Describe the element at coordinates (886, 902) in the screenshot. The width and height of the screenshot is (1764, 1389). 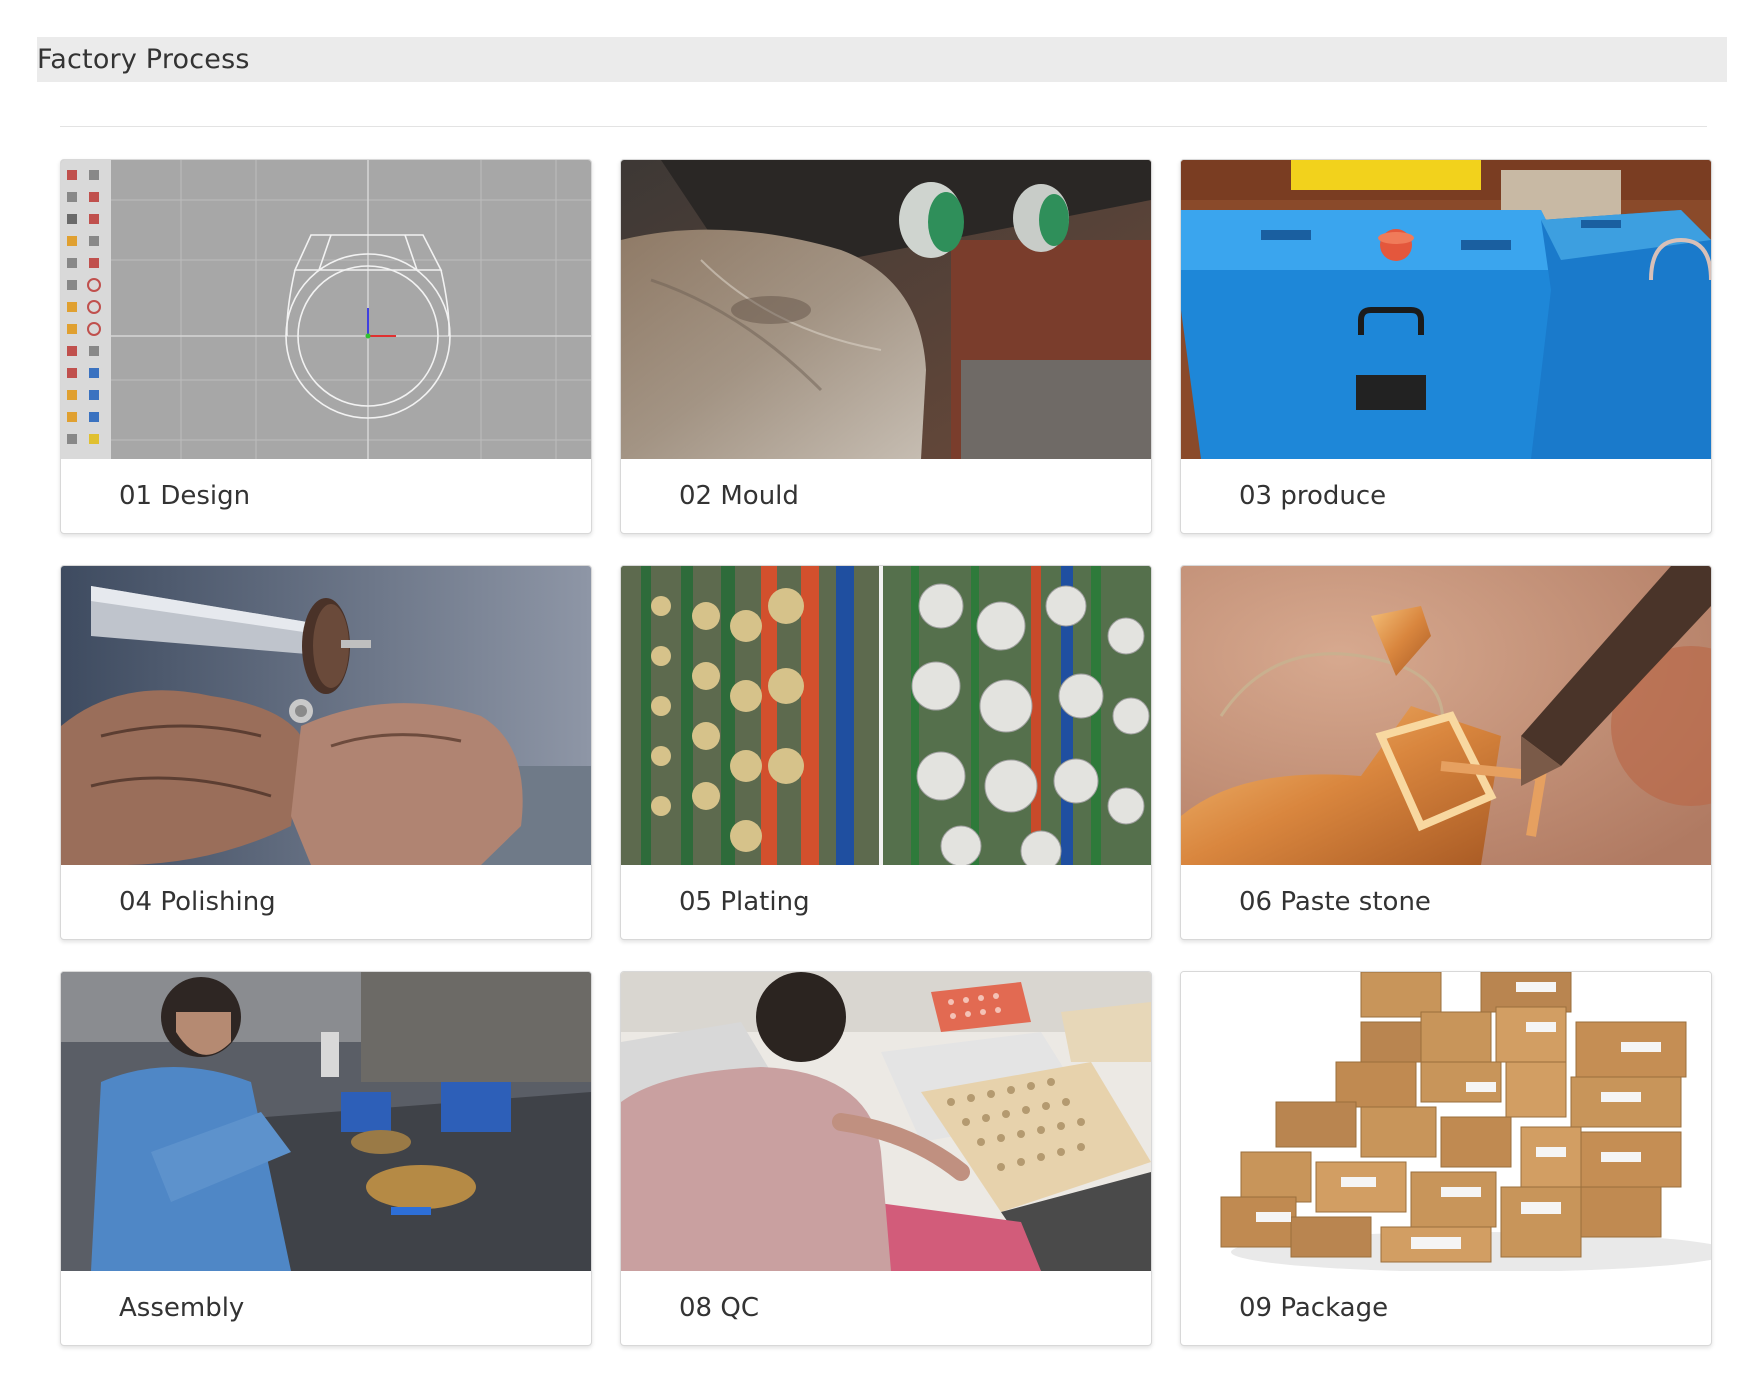
I see `card-caption: 05 Plating` at that location.